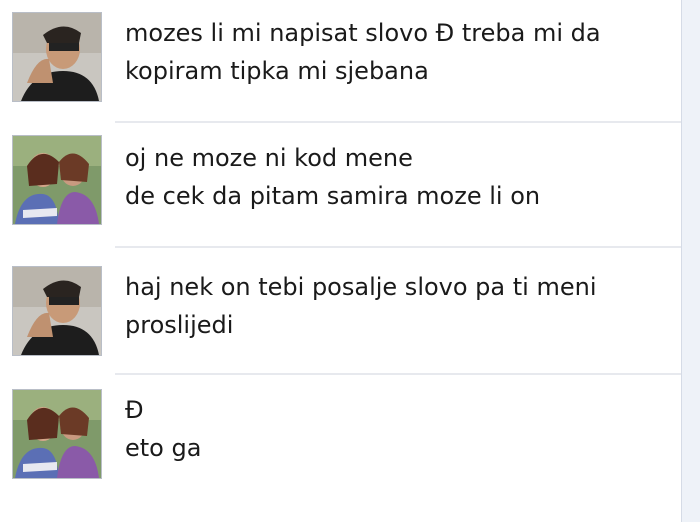 The height and width of the screenshot is (522, 700). What do you see at coordinates (163, 448) in the screenshot?
I see `message-line: eto ga` at bounding box center [163, 448].